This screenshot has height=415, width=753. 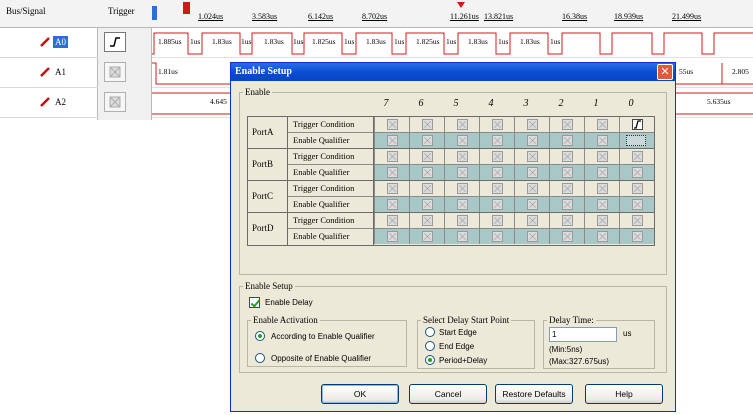 I want to click on dropdown-selector-icon, so click(x=636, y=140).